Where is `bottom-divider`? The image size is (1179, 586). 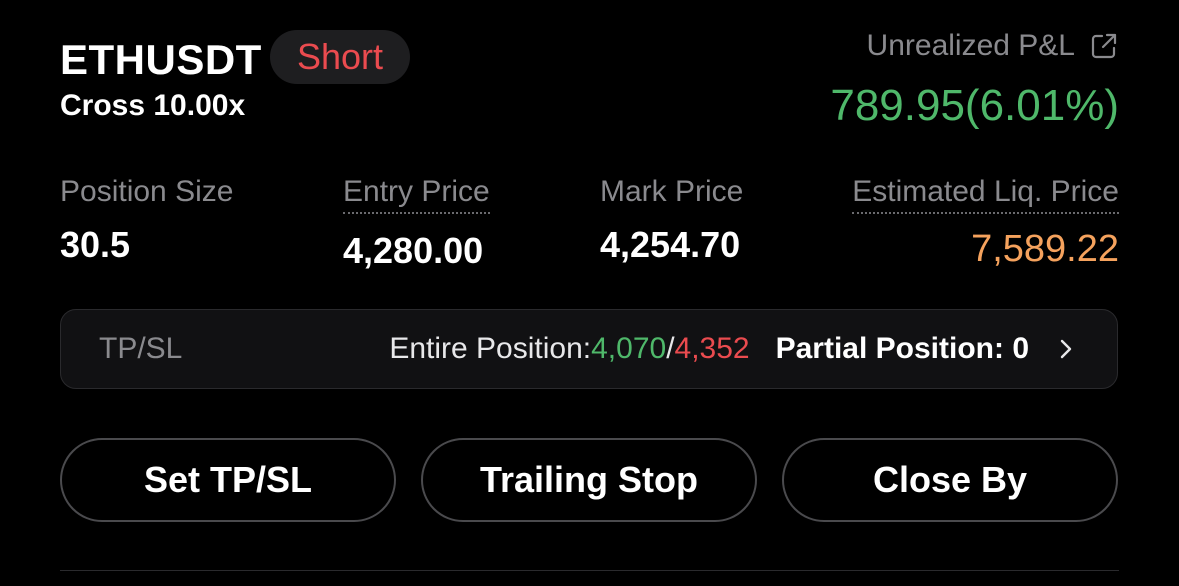
bottom-divider is located at coordinates (589, 570).